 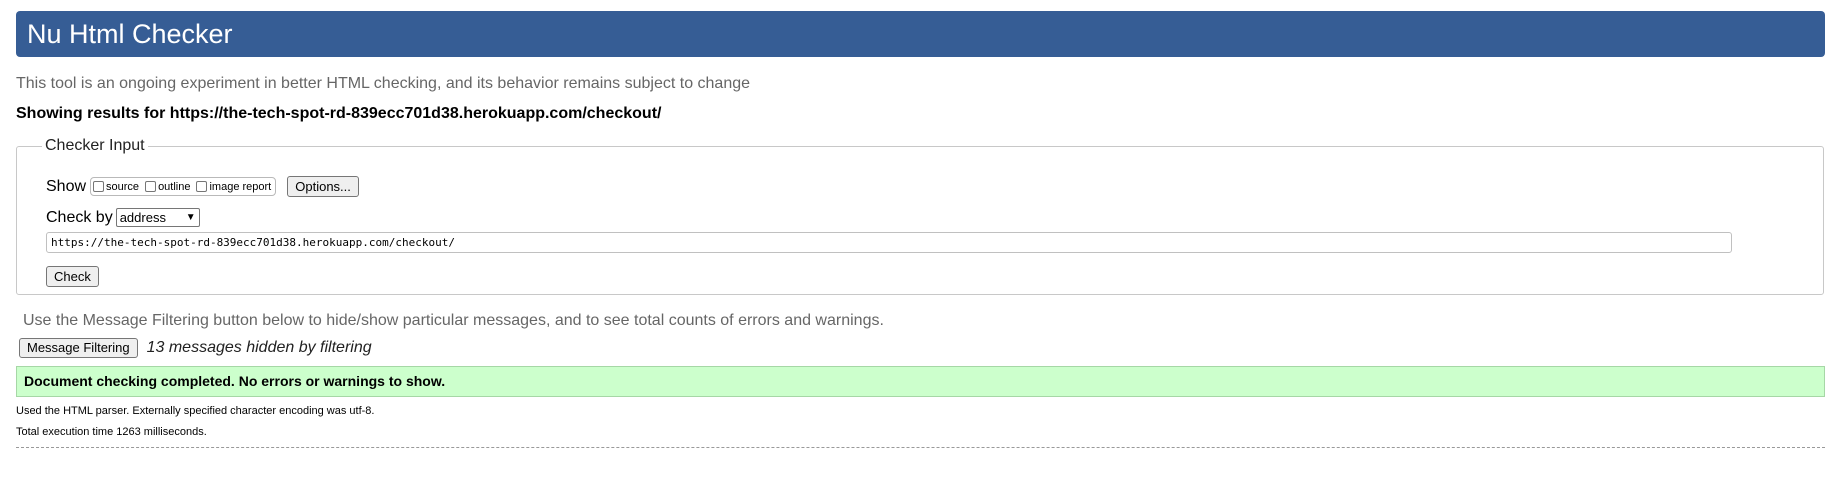 I want to click on divider, so click(x=920, y=447).